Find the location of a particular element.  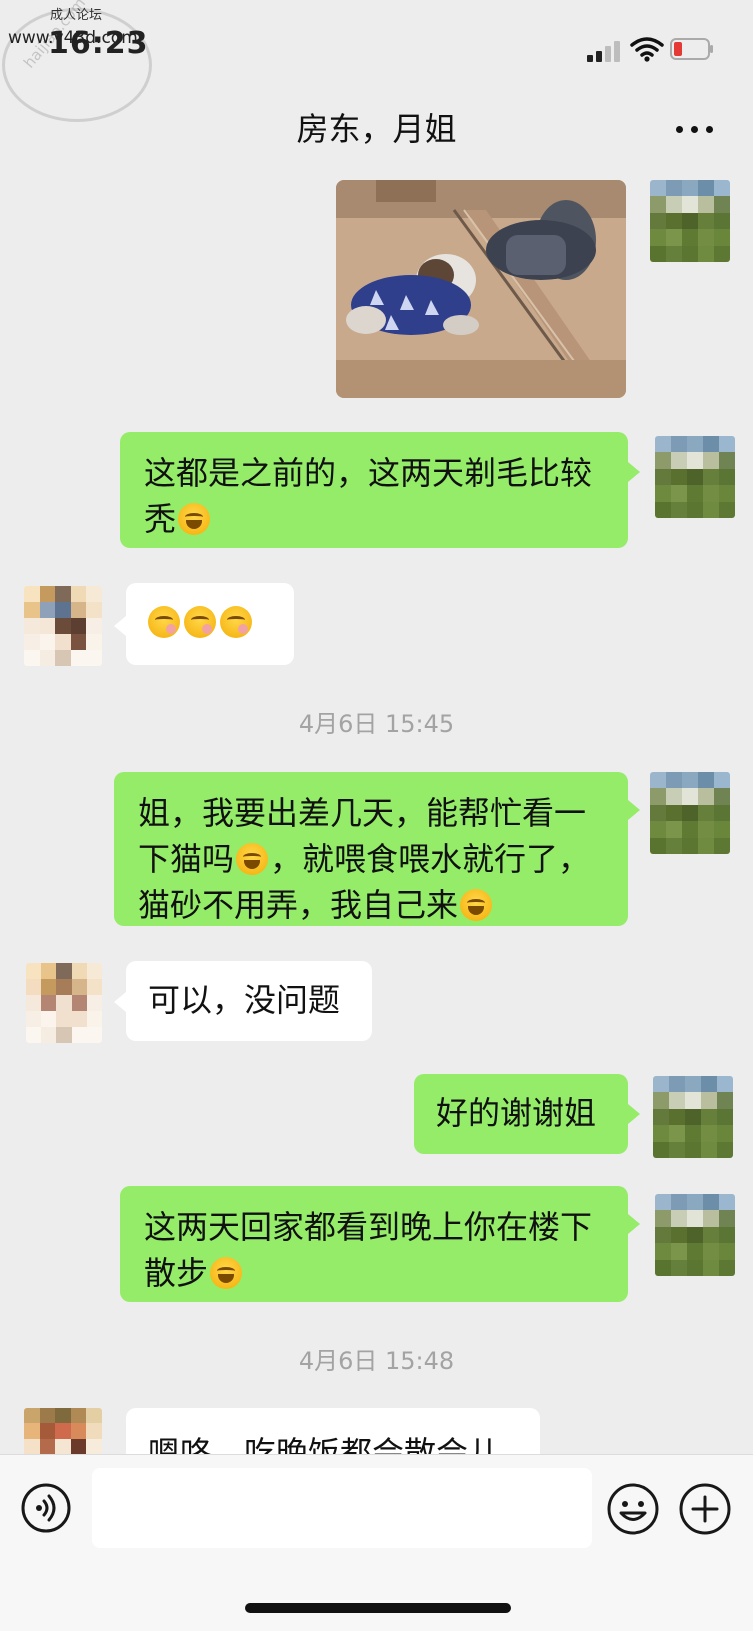

wifi-icon is located at coordinates (647, 49).